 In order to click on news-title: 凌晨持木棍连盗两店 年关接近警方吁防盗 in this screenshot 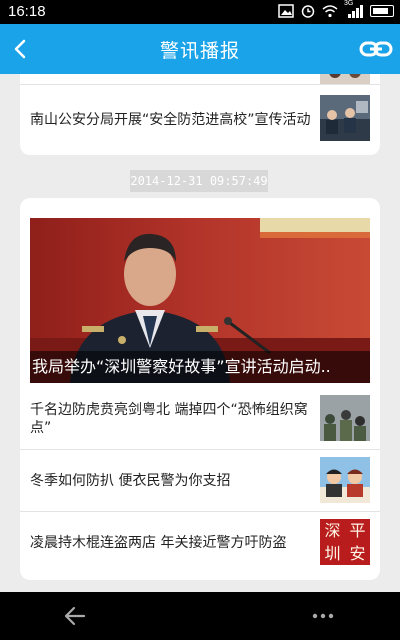, I will do `click(158, 542)`.